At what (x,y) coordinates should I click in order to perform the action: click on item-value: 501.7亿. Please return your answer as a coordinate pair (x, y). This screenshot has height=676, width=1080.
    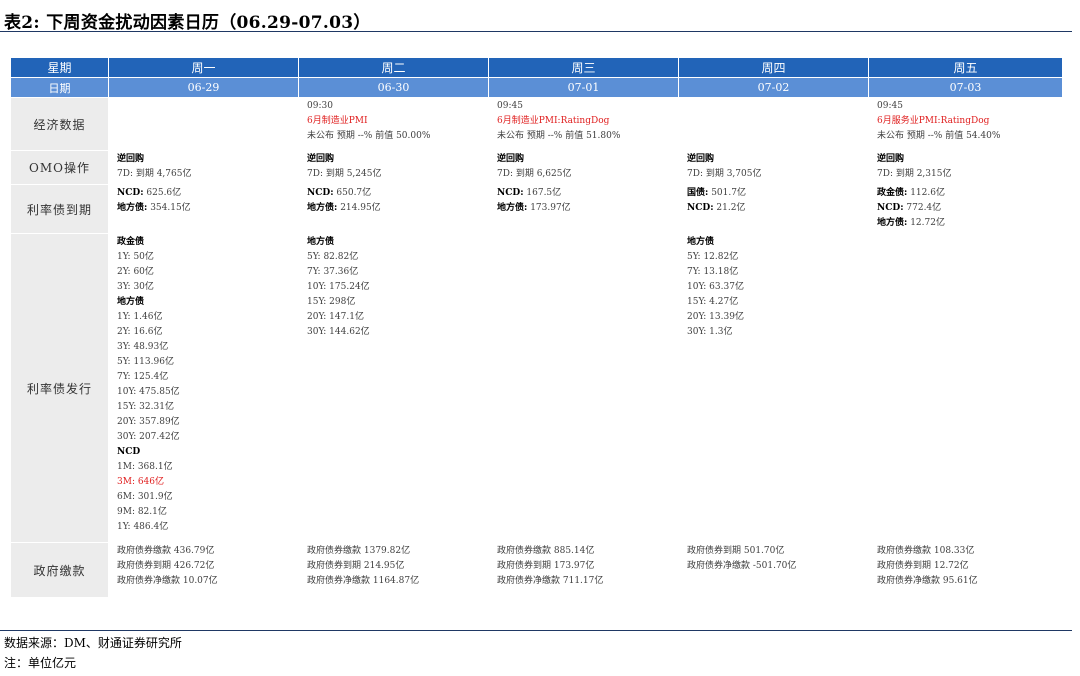
    Looking at the image, I should click on (727, 193).